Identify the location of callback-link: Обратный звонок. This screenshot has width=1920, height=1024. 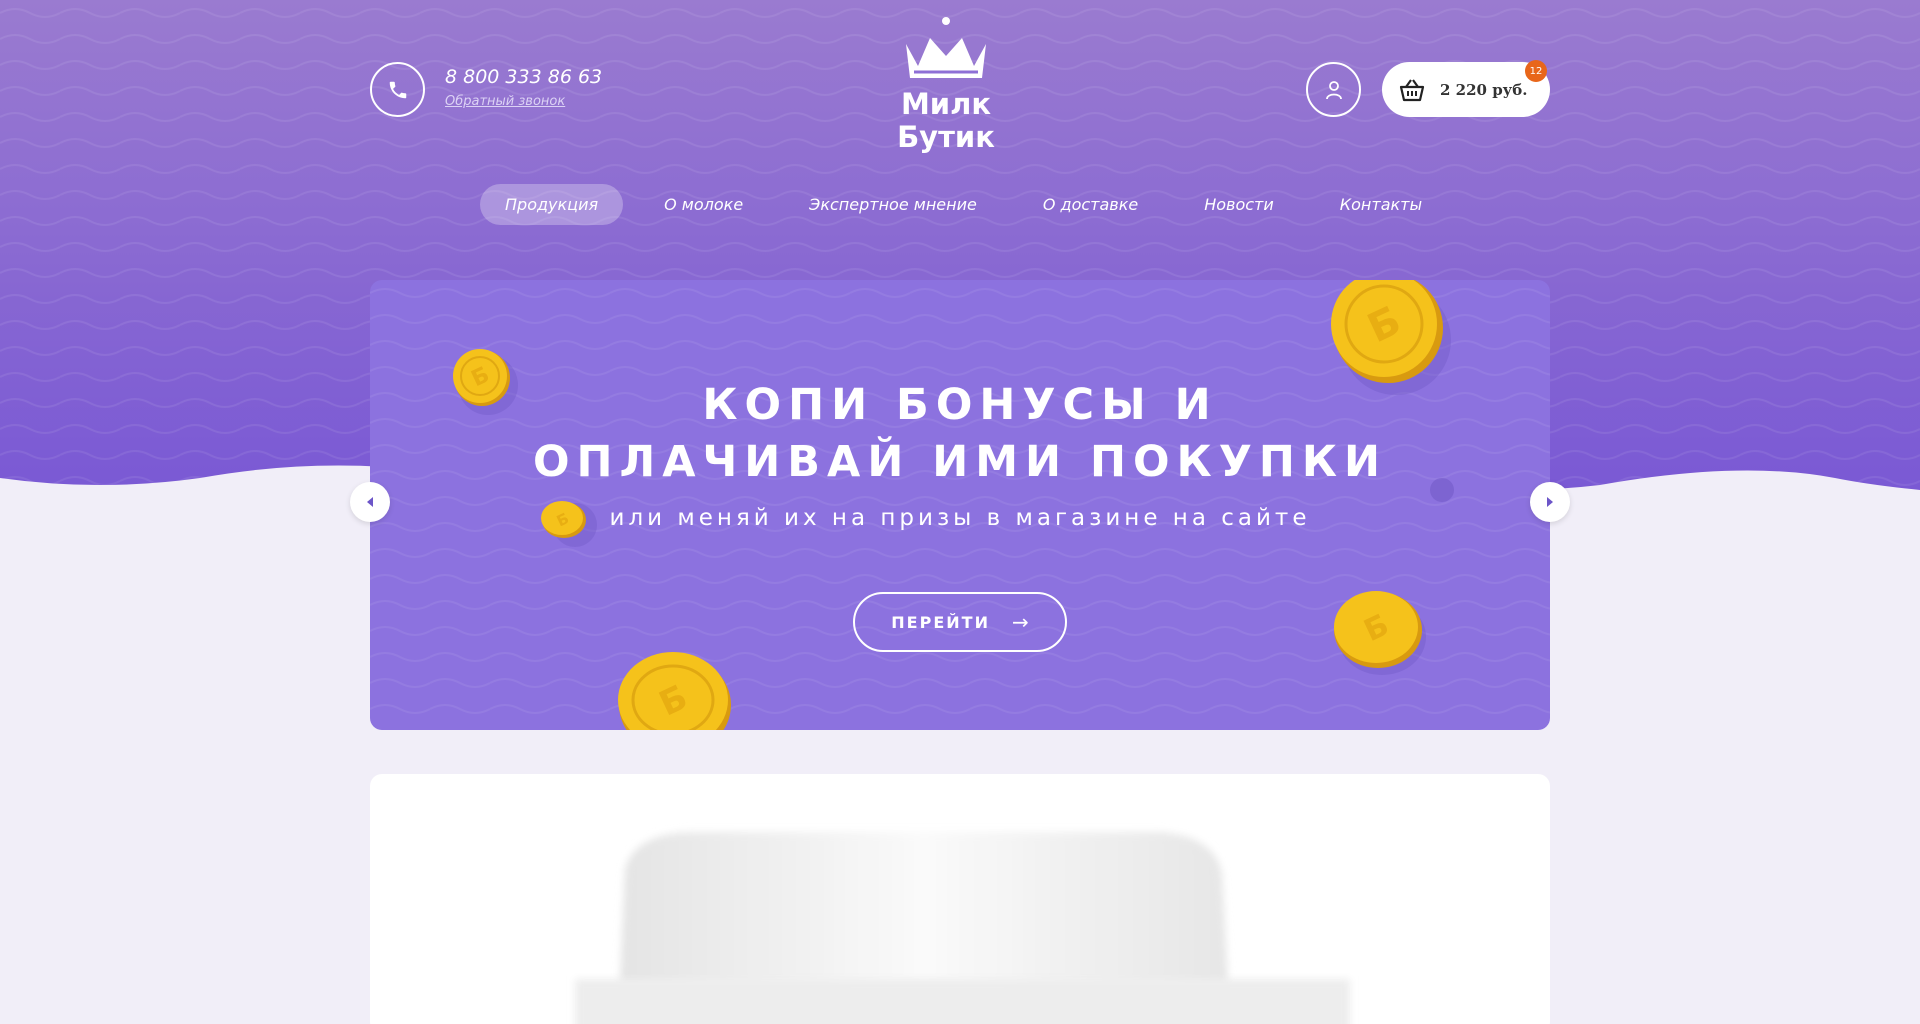
(505, 101).